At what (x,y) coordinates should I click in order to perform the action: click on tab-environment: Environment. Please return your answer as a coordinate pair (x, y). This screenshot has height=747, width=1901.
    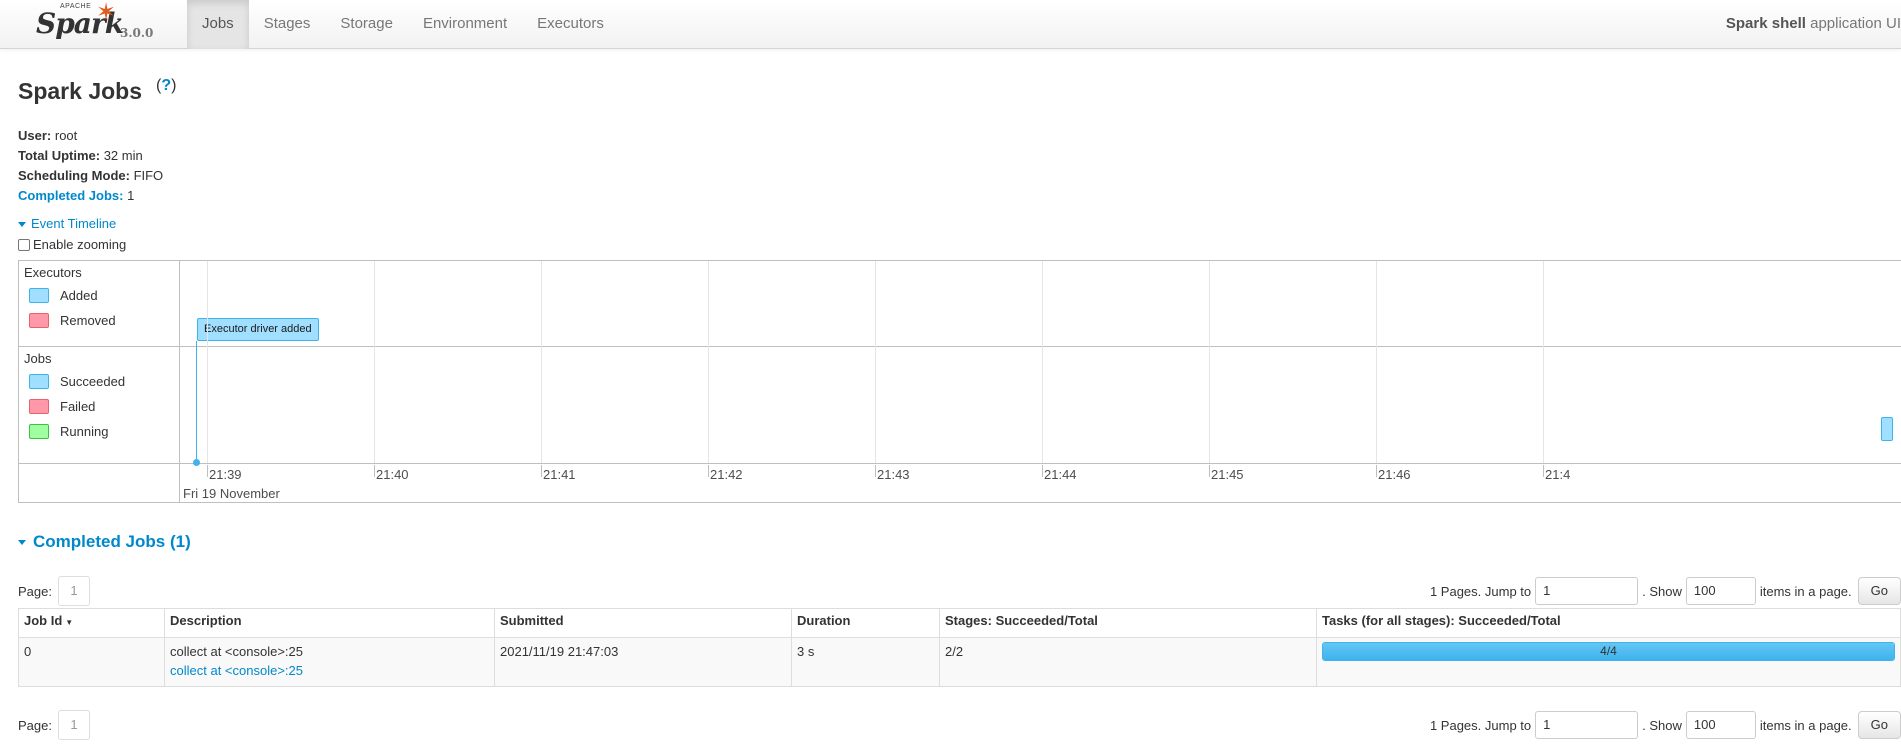
    Looking at the image, I should click on (465, 24).